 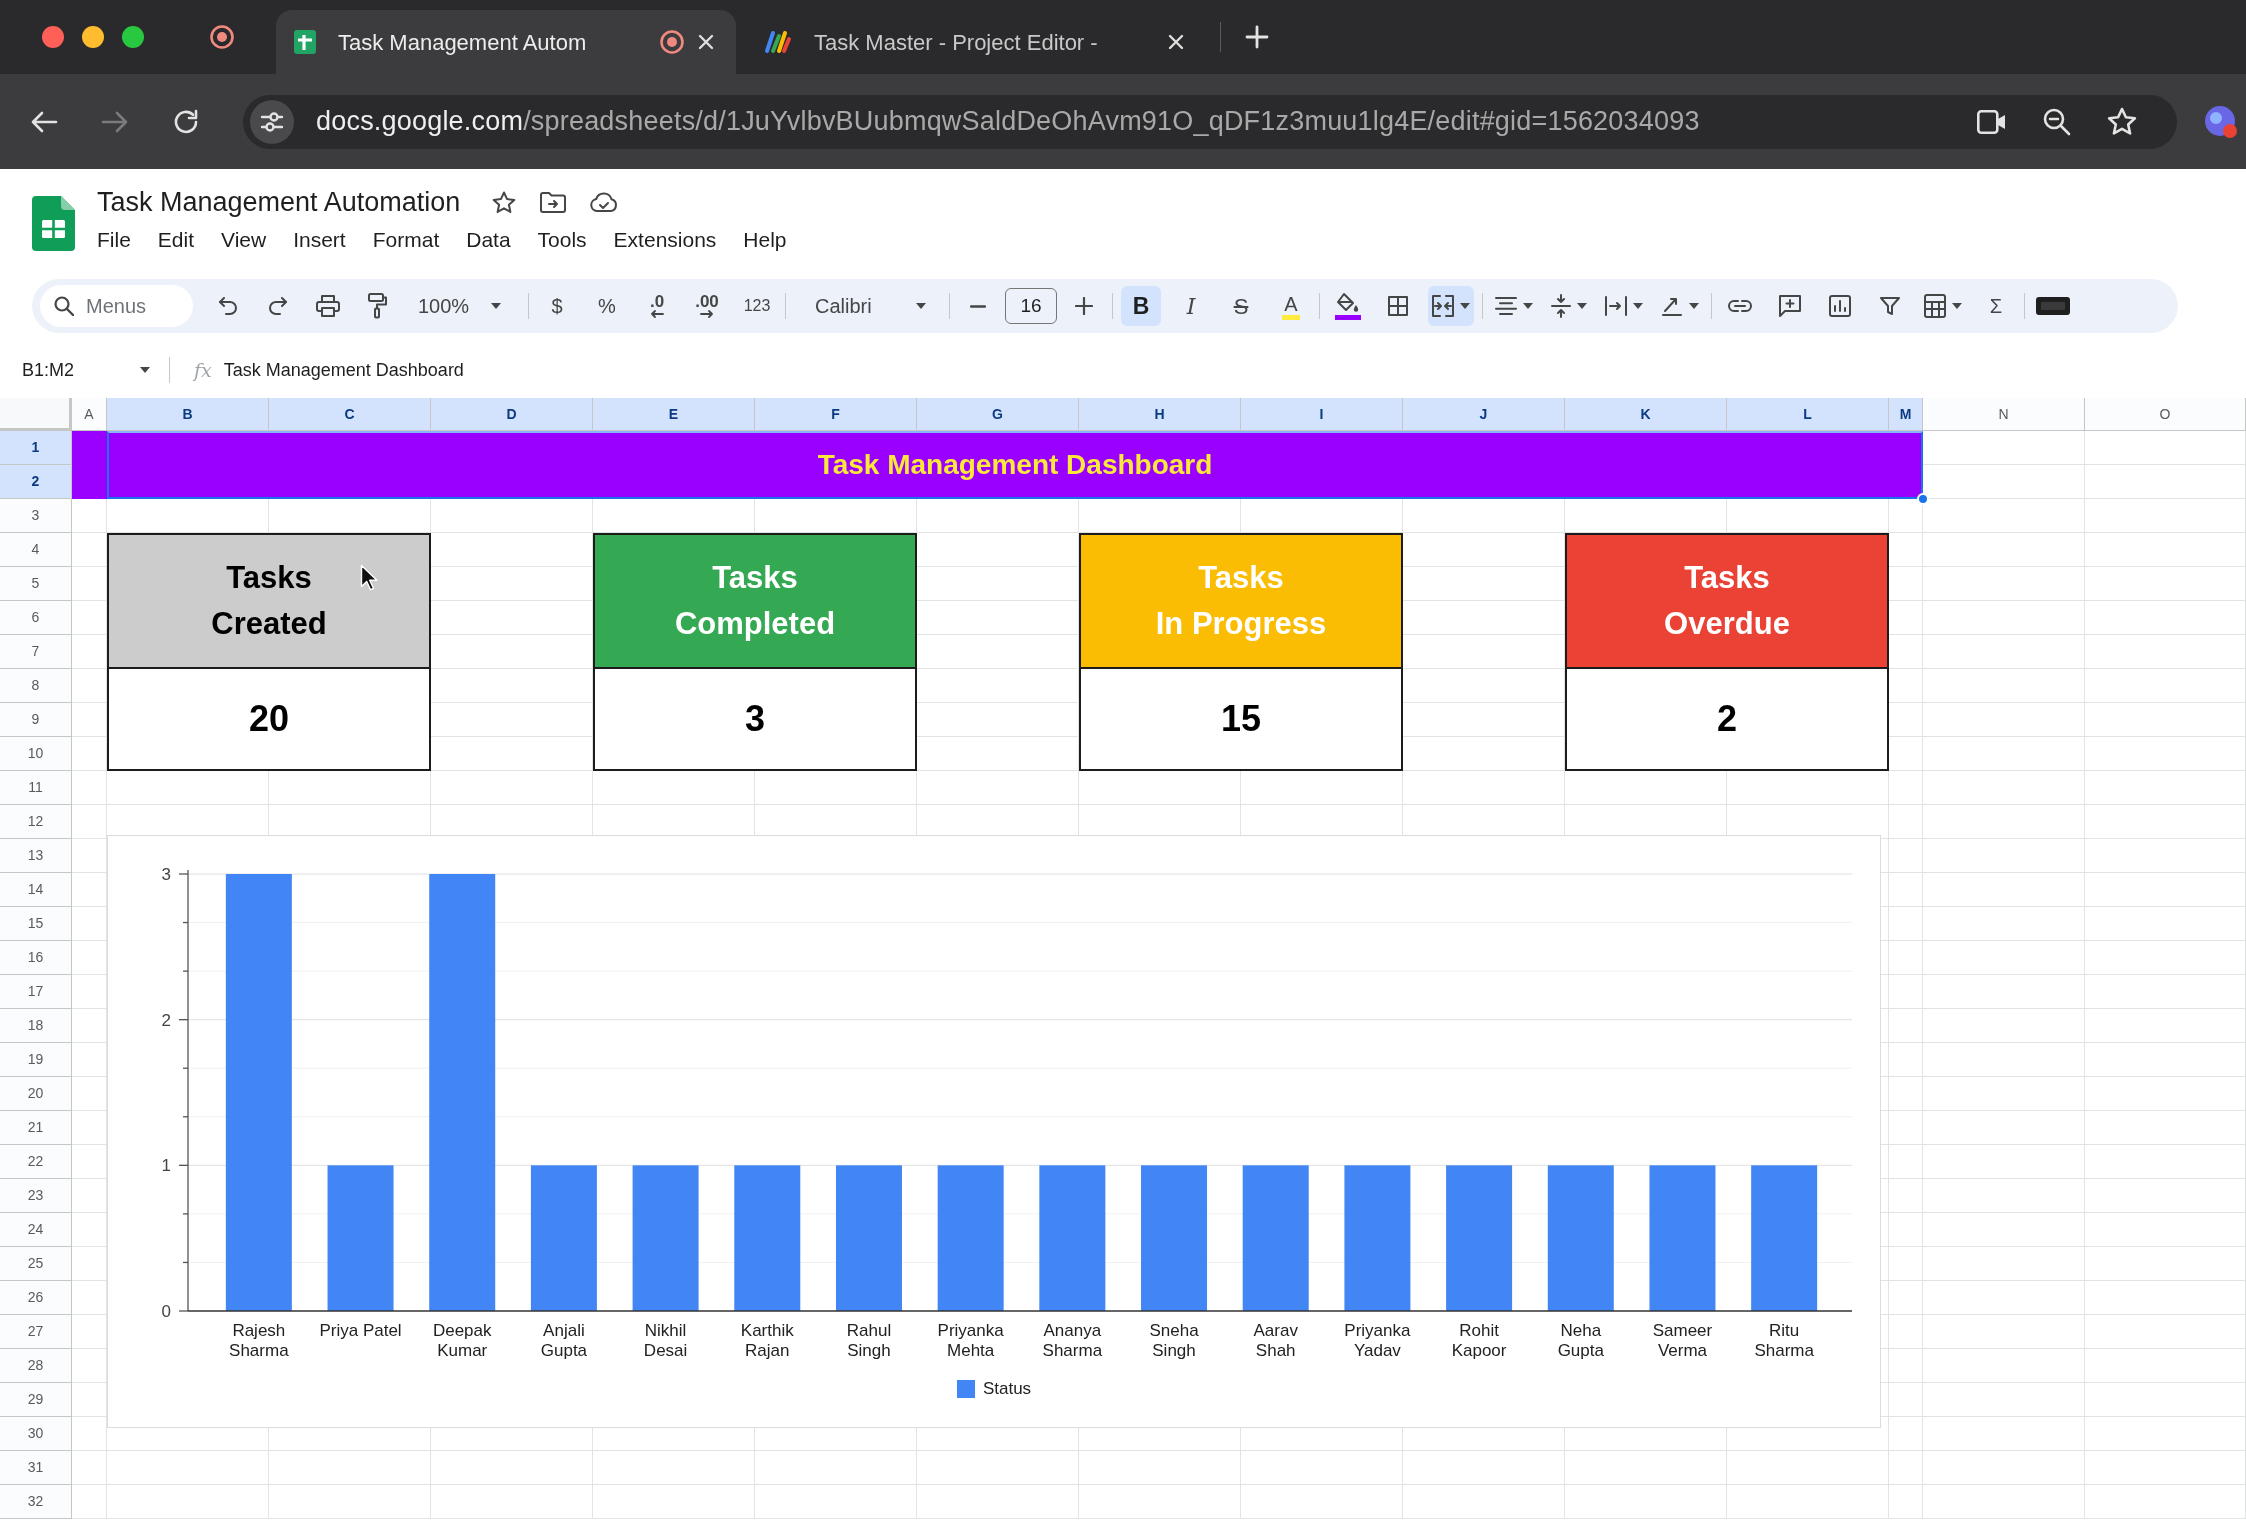 What do you see at coordinates (36, 1332) in the screenshot?
I see `row-header: 27` at bounding box center [36, 1332].